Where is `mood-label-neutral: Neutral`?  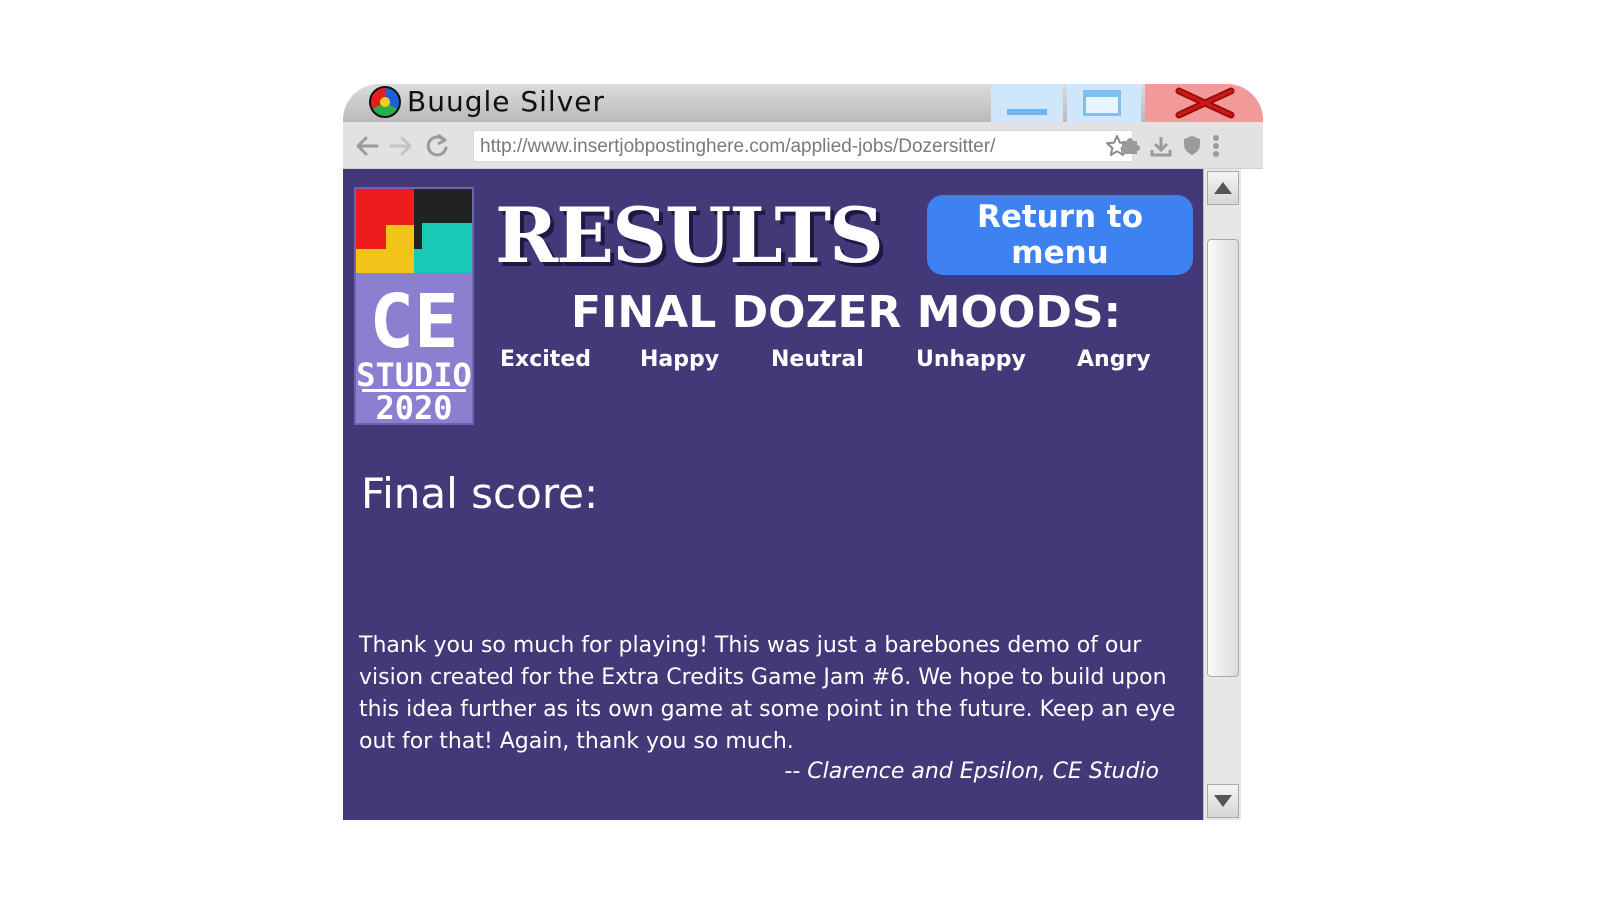 mood-label-neutral: Neutral is located at coordinates (817, 359).